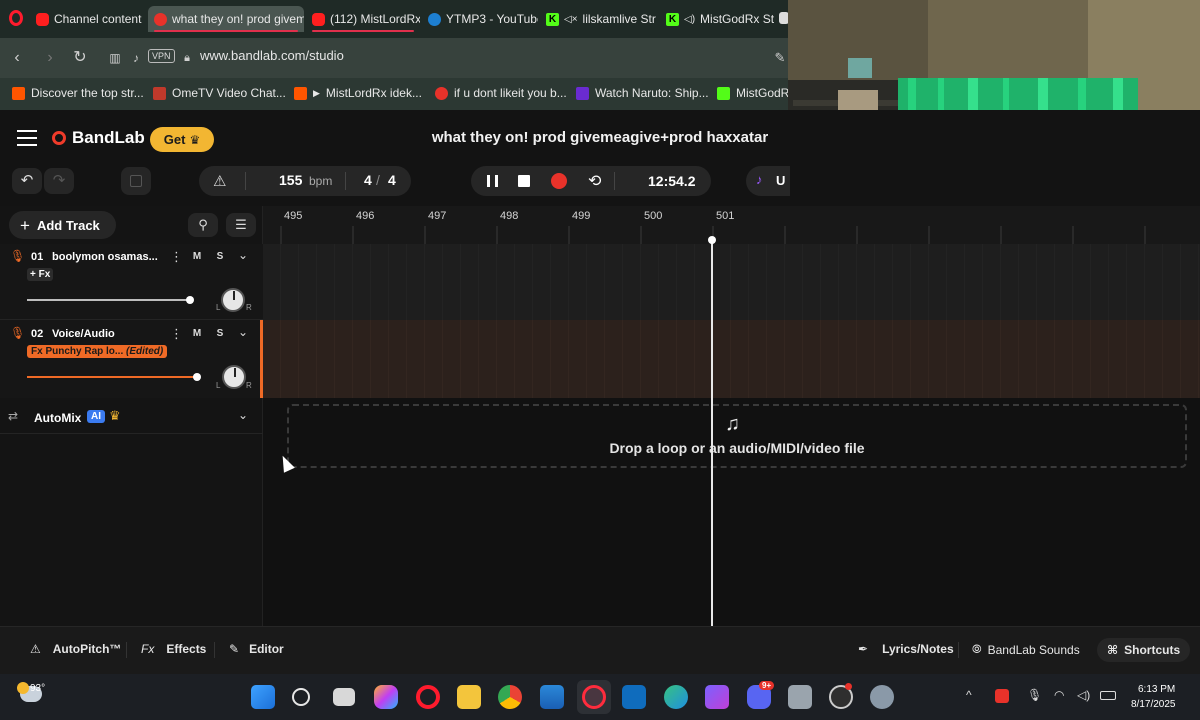 The height and width of the screenshot is (720, 1200). I want to click on bpm-value: 155, so click(290, 180).